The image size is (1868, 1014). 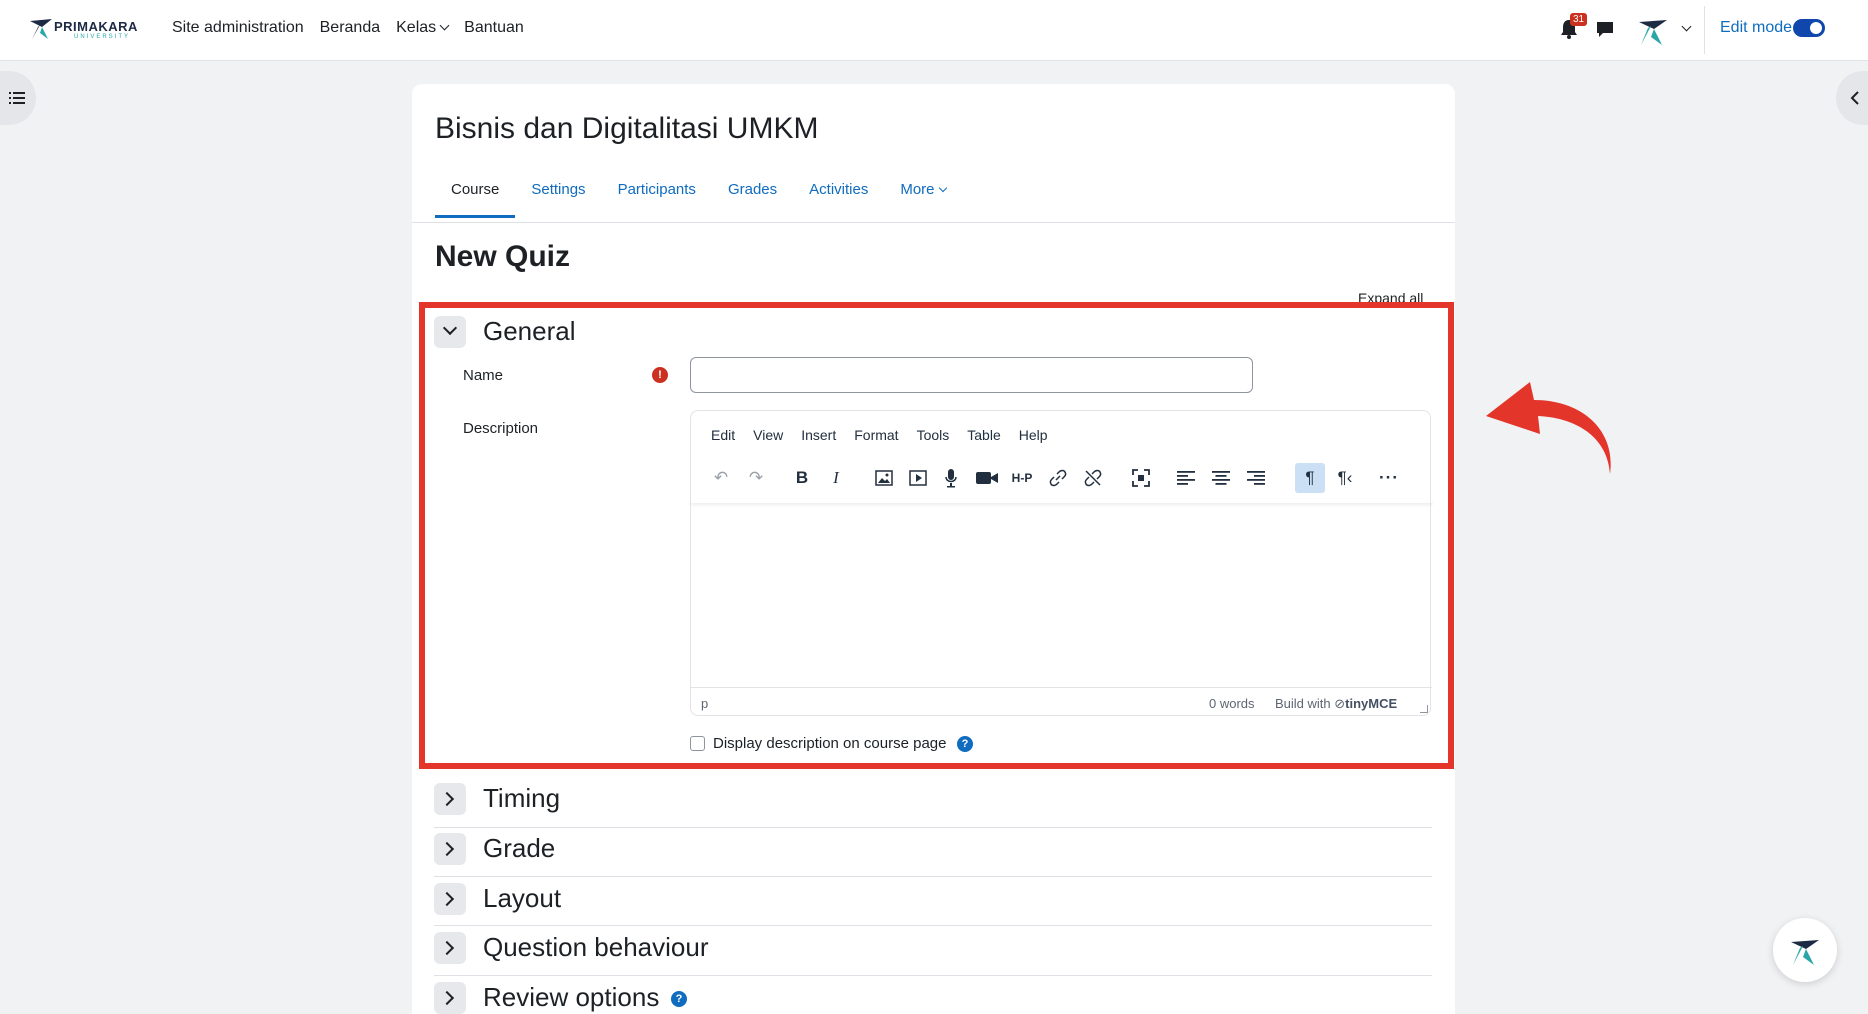 What do you see at coordinates (1756, 27) in the screenshot?
I see `edit-mode-label: Edit mode` at bounding box center [1756, 27].